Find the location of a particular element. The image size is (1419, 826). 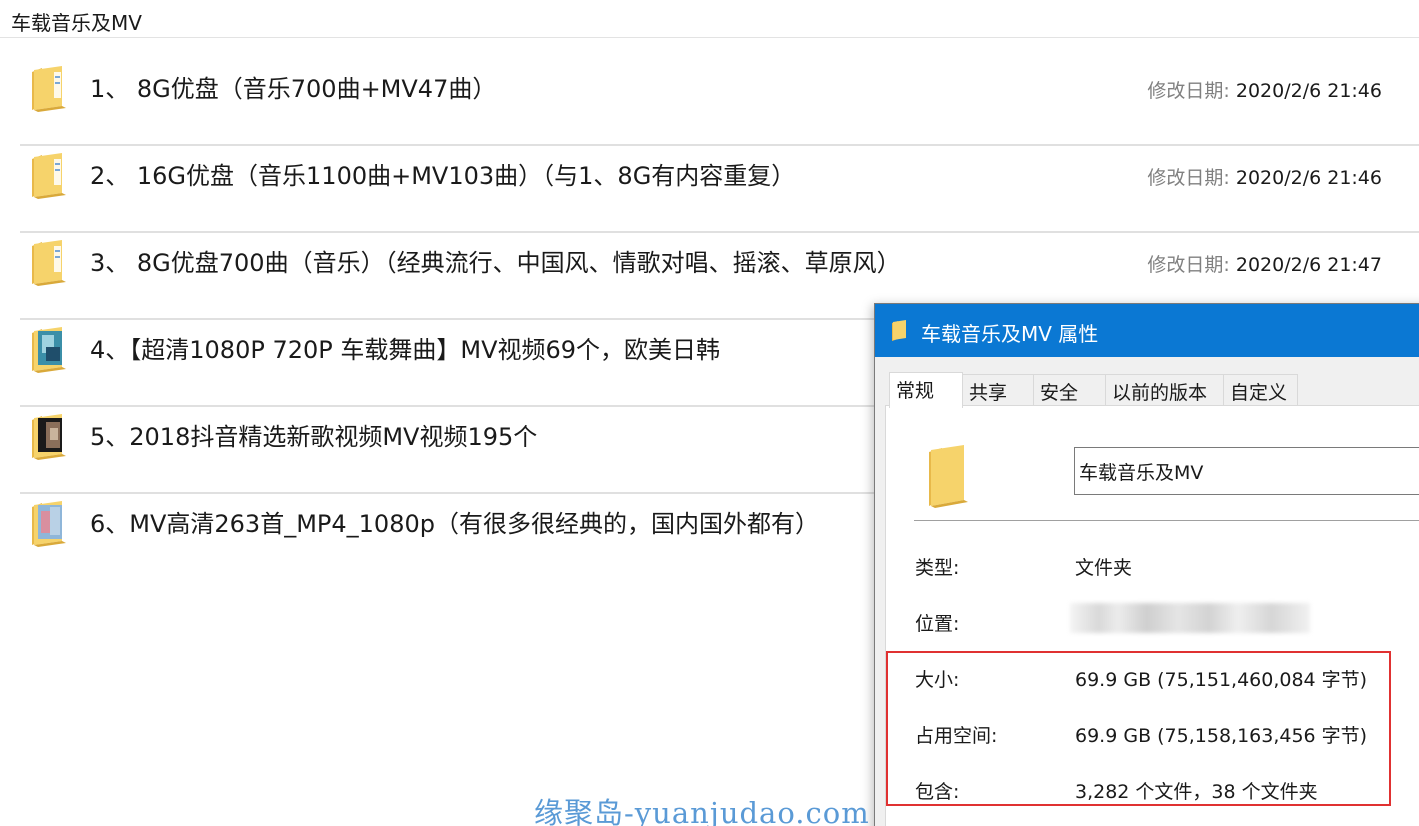

tab-customize: 自定义 is located at coordinates (1260, 390).